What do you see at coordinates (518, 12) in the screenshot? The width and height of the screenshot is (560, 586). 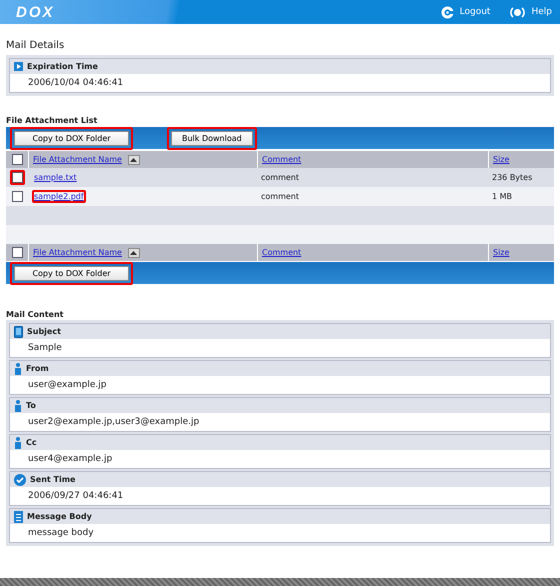 I see `help-icon` at bounding box center [518, 12].